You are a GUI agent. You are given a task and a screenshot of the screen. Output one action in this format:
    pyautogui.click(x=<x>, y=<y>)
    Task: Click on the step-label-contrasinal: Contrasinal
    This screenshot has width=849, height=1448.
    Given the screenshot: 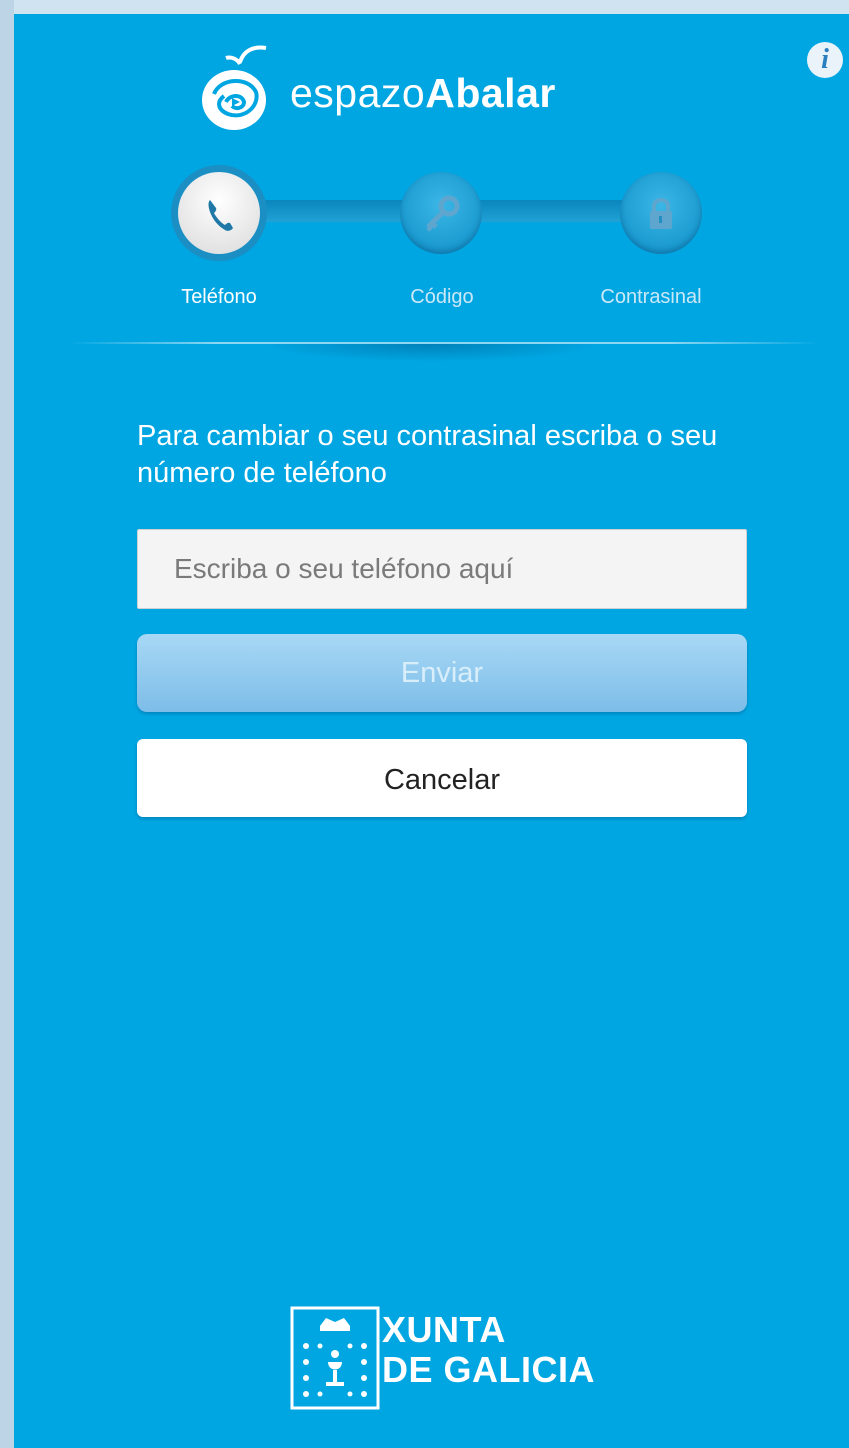 What is the action you would take?
    pyautogui.click(x=651, y=297)
    